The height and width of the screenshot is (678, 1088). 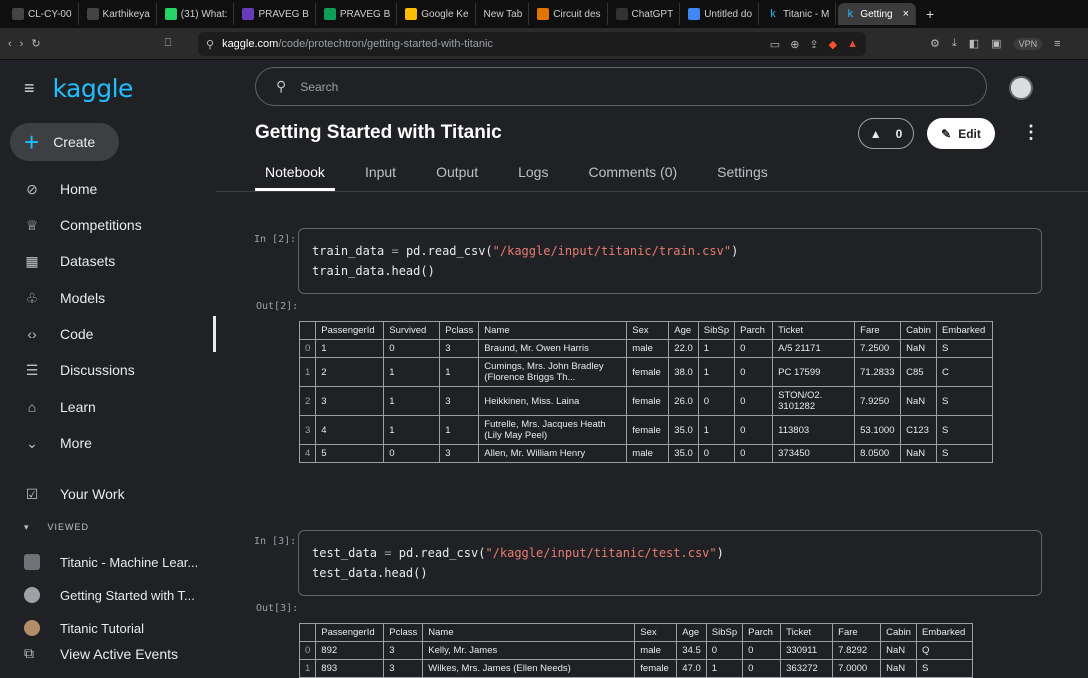 I want to click on create-button: + Create, so click(x=64, y=142).